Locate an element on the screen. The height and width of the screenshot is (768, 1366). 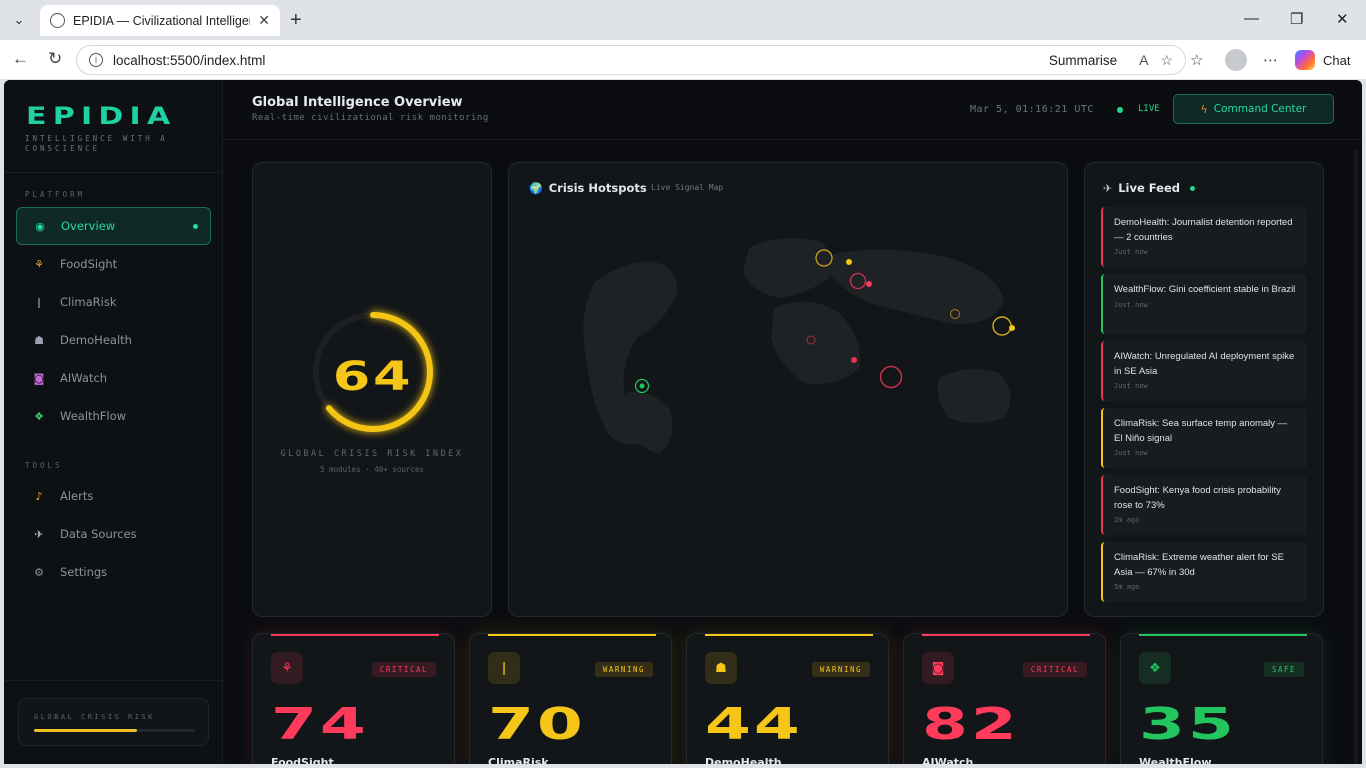
main-scrollbar is located at coordinates (1356, 457).